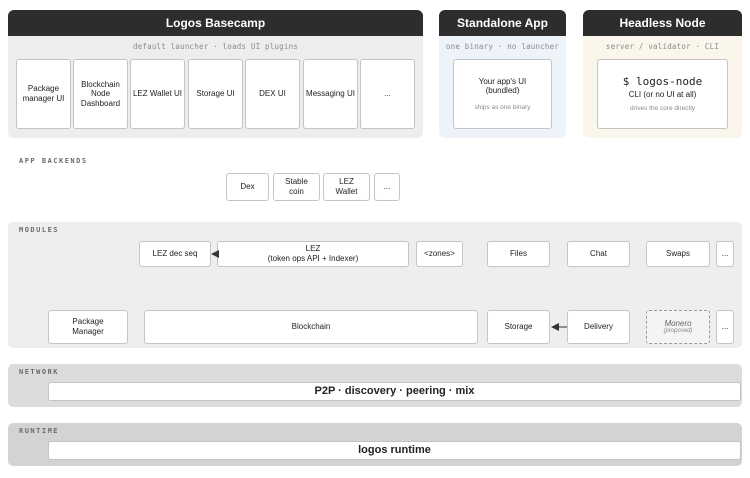 The image size is (750, 478). Describe the element at coordinates (100, 94) in the screenshot. I see `plugin-blockchain-node-dashboard: Blockchain Node Dashboard` at that location.